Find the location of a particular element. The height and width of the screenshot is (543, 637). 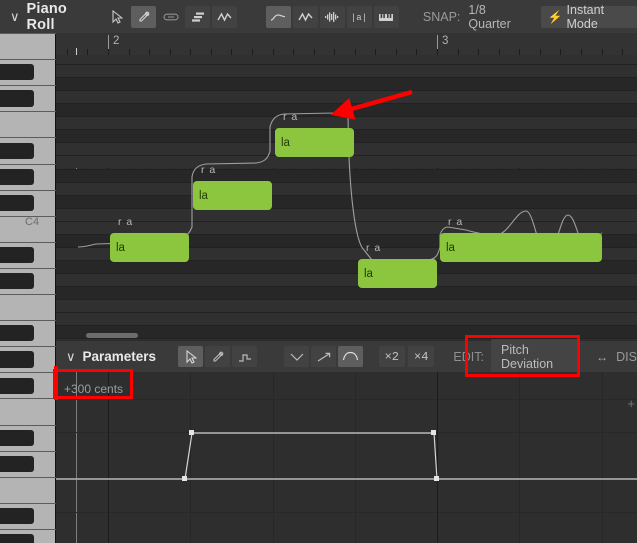

display-label: DIS is located at coordinates (626, 356).